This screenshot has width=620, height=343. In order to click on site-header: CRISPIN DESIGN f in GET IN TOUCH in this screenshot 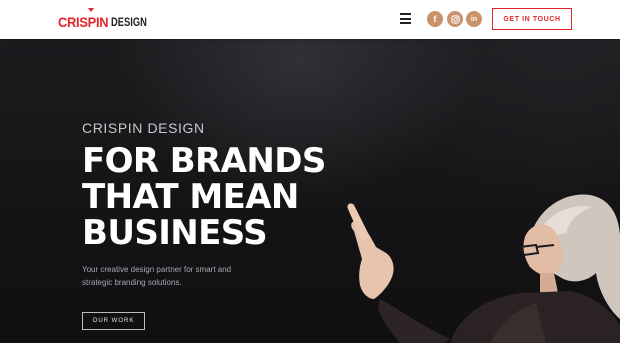, I will do `click(310, 19)`.